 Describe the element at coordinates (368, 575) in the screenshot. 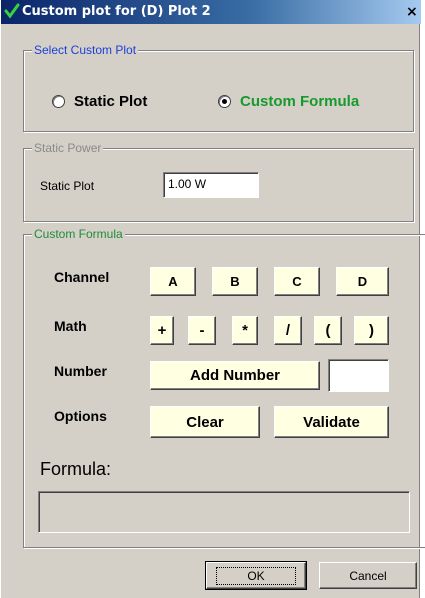

I see `cancel-button: Cancel` at that location.